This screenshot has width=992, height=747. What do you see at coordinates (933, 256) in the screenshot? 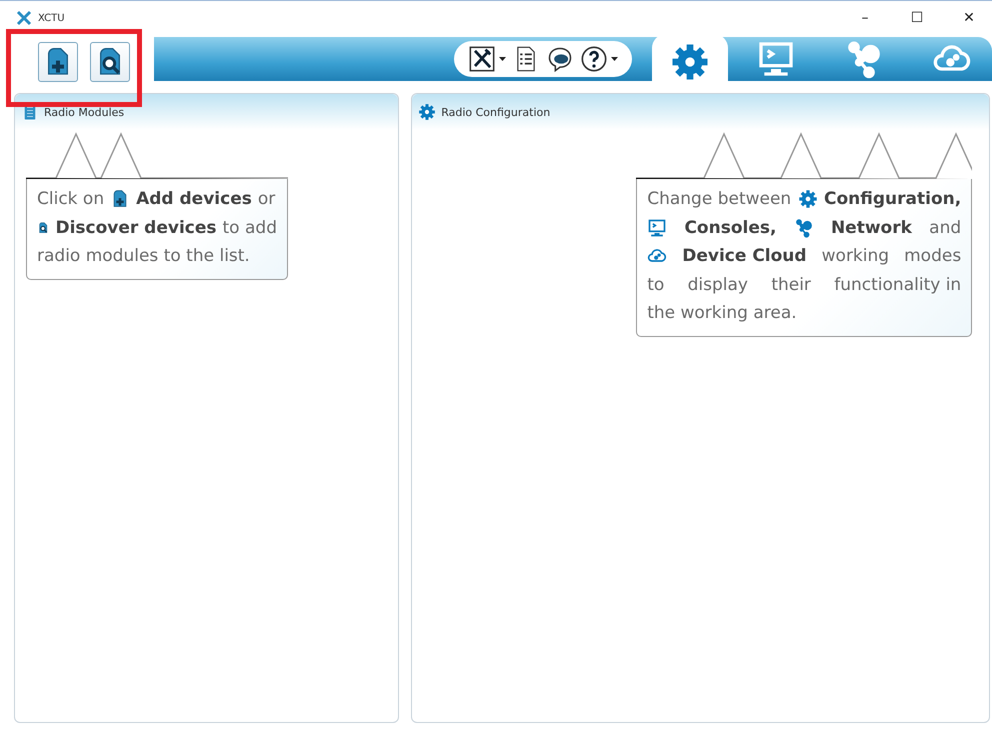
I see `callout-text: modes` at bounding box center [933, 256].